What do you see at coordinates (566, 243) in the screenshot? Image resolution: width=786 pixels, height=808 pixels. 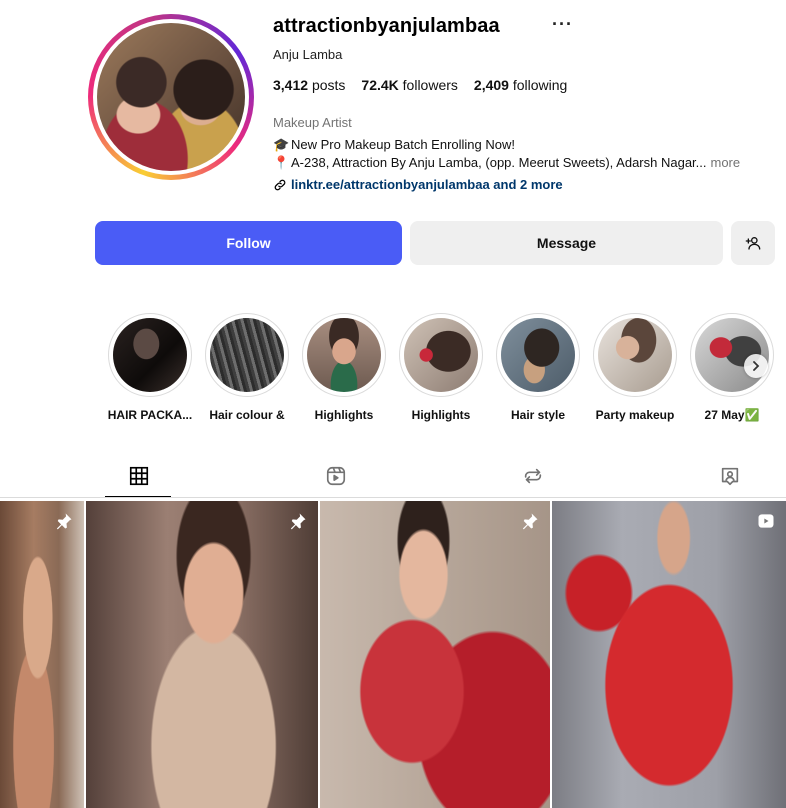 I see `message-button: Message` at bounding box center [566, 243].